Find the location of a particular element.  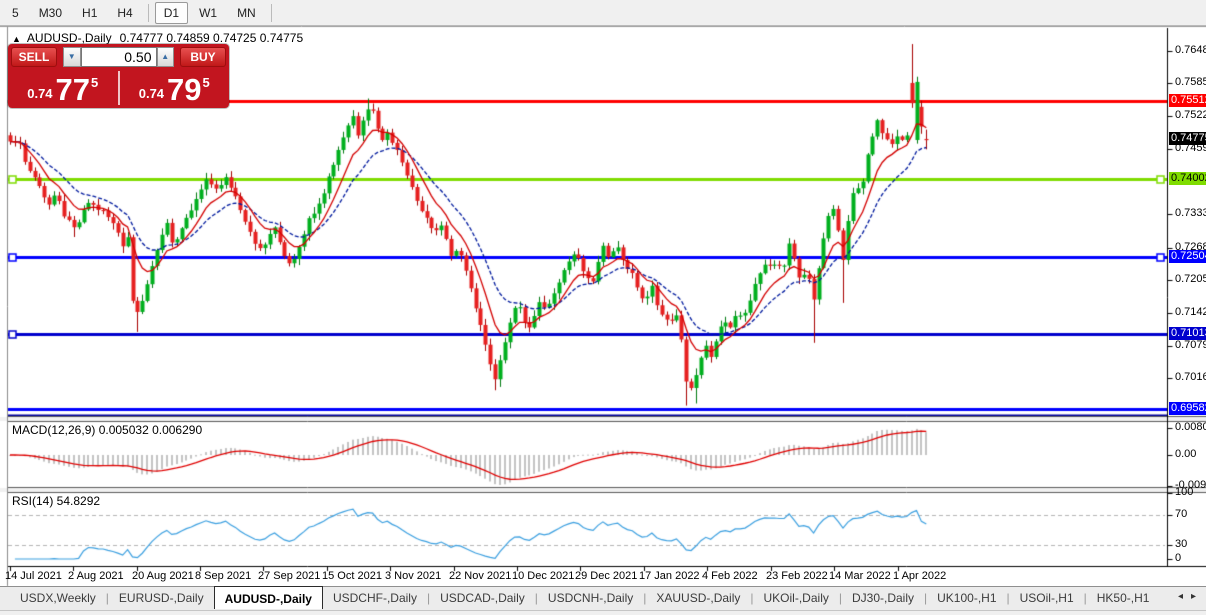

volume-input is located at coordinates (118, 57).